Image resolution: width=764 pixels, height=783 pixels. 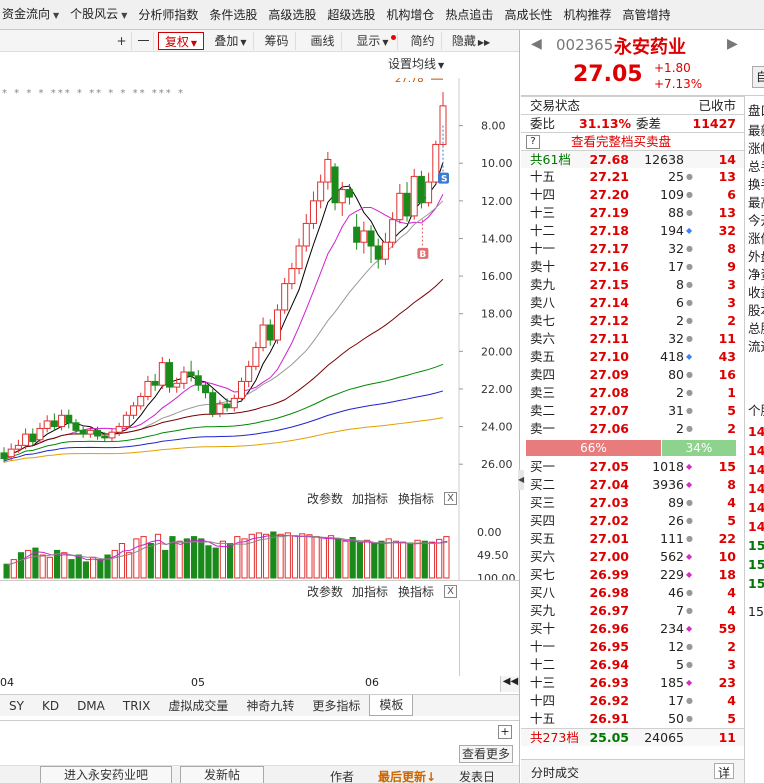 What do you see at coordinates (632, 429) in the screenshot?
I see `sell-level-row: 卖一 27.06 2 ● 2` at bounding box center [632, 429].